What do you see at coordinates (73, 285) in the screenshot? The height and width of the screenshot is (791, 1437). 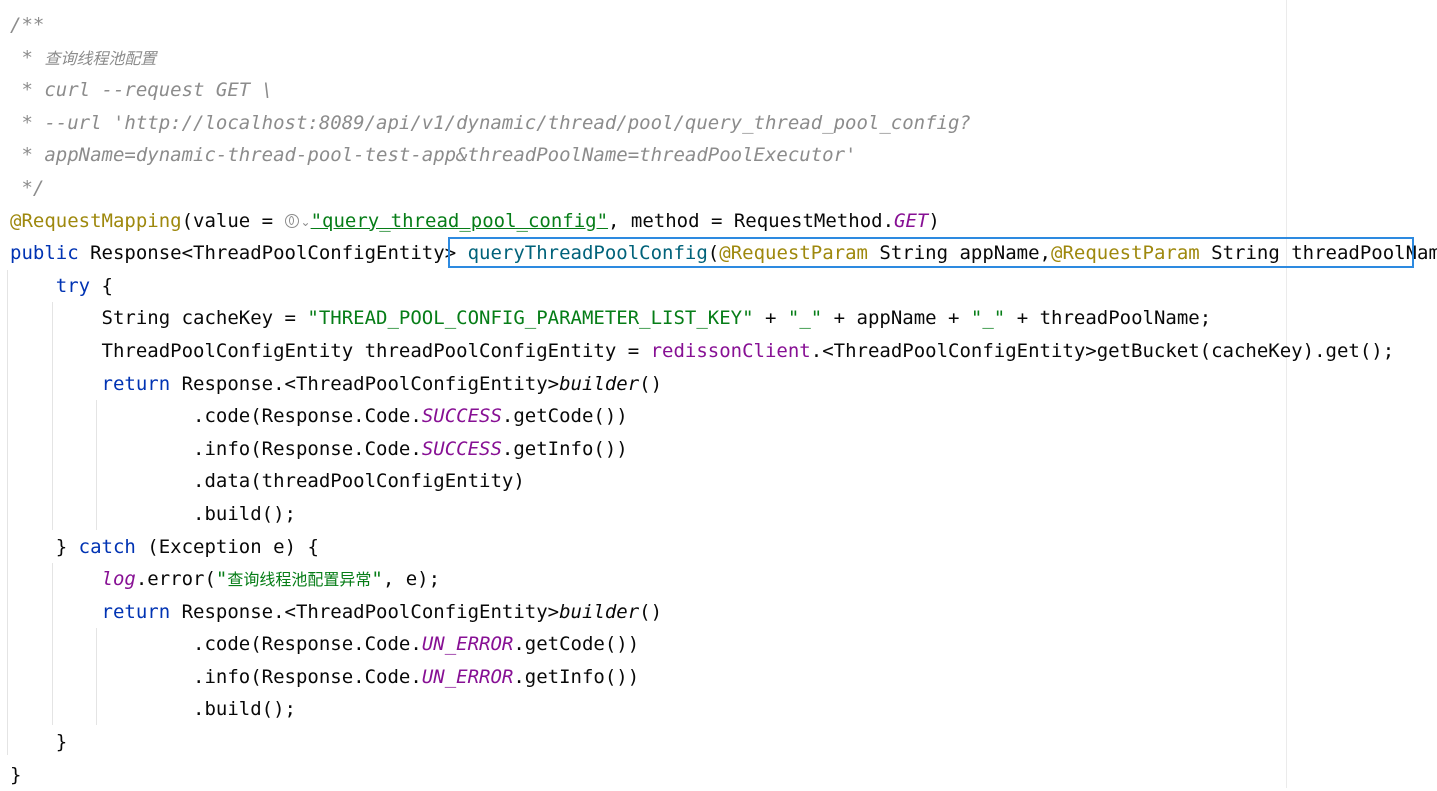 I see `keyword-token: try` at bounding box center [73, 285].